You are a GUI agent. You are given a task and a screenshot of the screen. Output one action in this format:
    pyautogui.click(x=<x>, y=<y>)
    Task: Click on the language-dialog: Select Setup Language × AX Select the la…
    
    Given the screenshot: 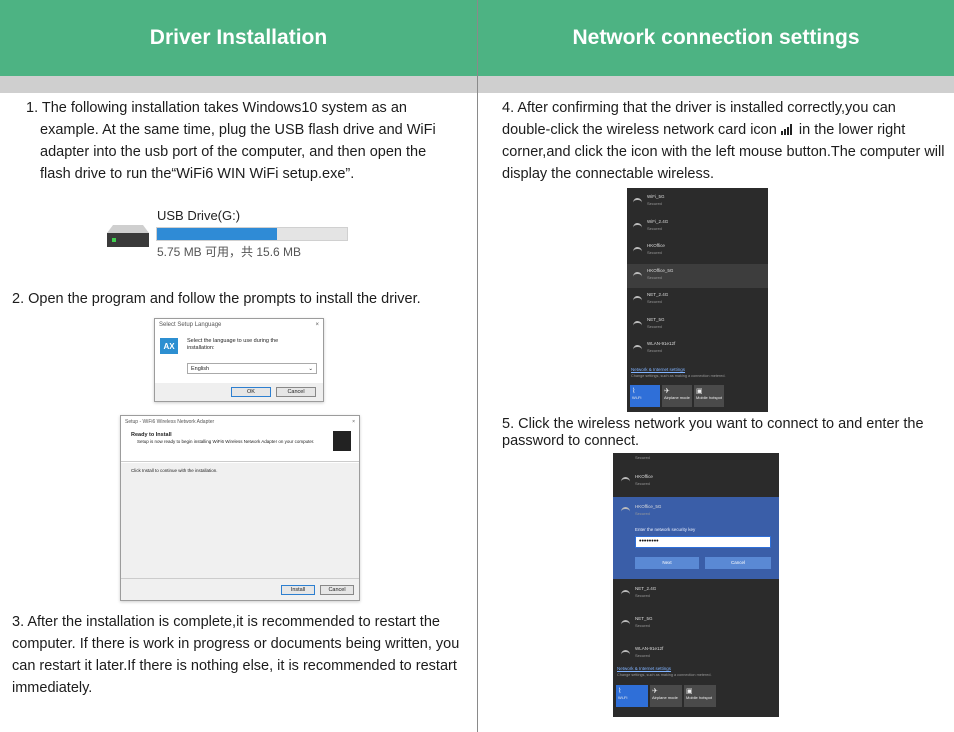 What is the action you would take?
    pyautogui.click(x=239, y=360)
    